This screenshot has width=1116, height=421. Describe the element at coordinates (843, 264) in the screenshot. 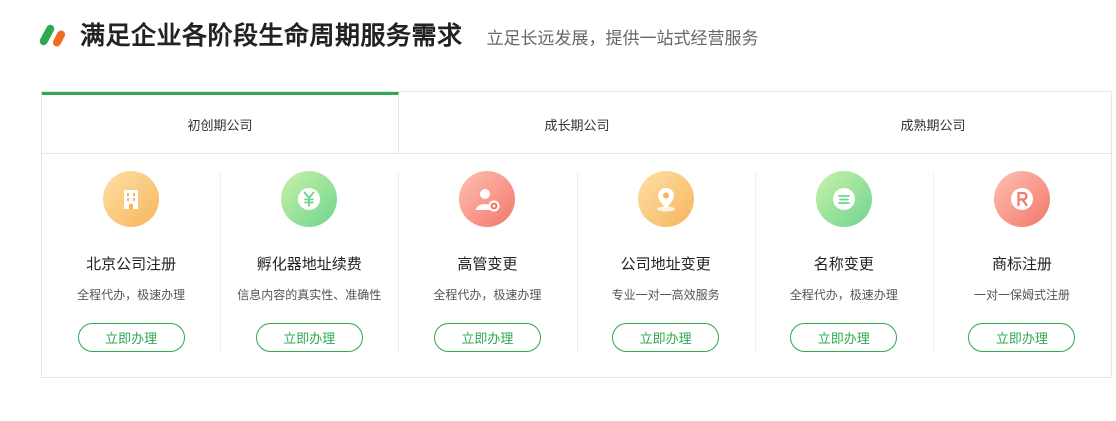

I see `service-name: 名称变更` at that location.